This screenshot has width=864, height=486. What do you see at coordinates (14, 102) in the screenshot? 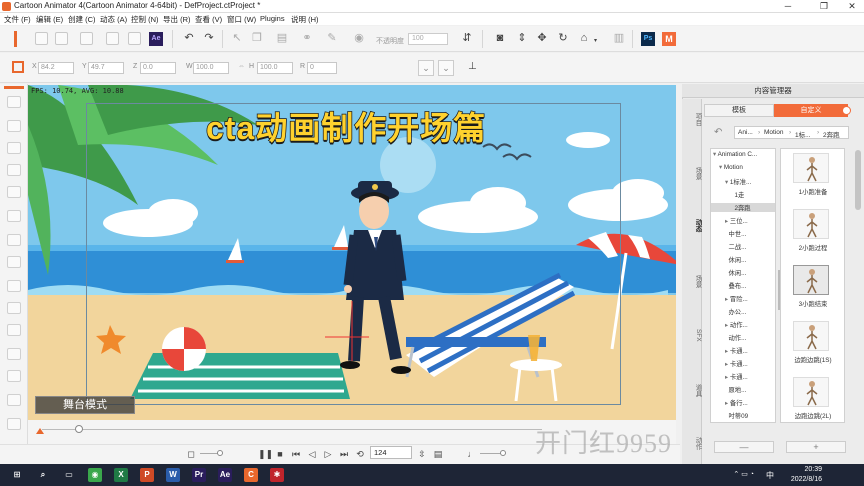
I see `tool-actor-icon` at bounding box center [14, 102].